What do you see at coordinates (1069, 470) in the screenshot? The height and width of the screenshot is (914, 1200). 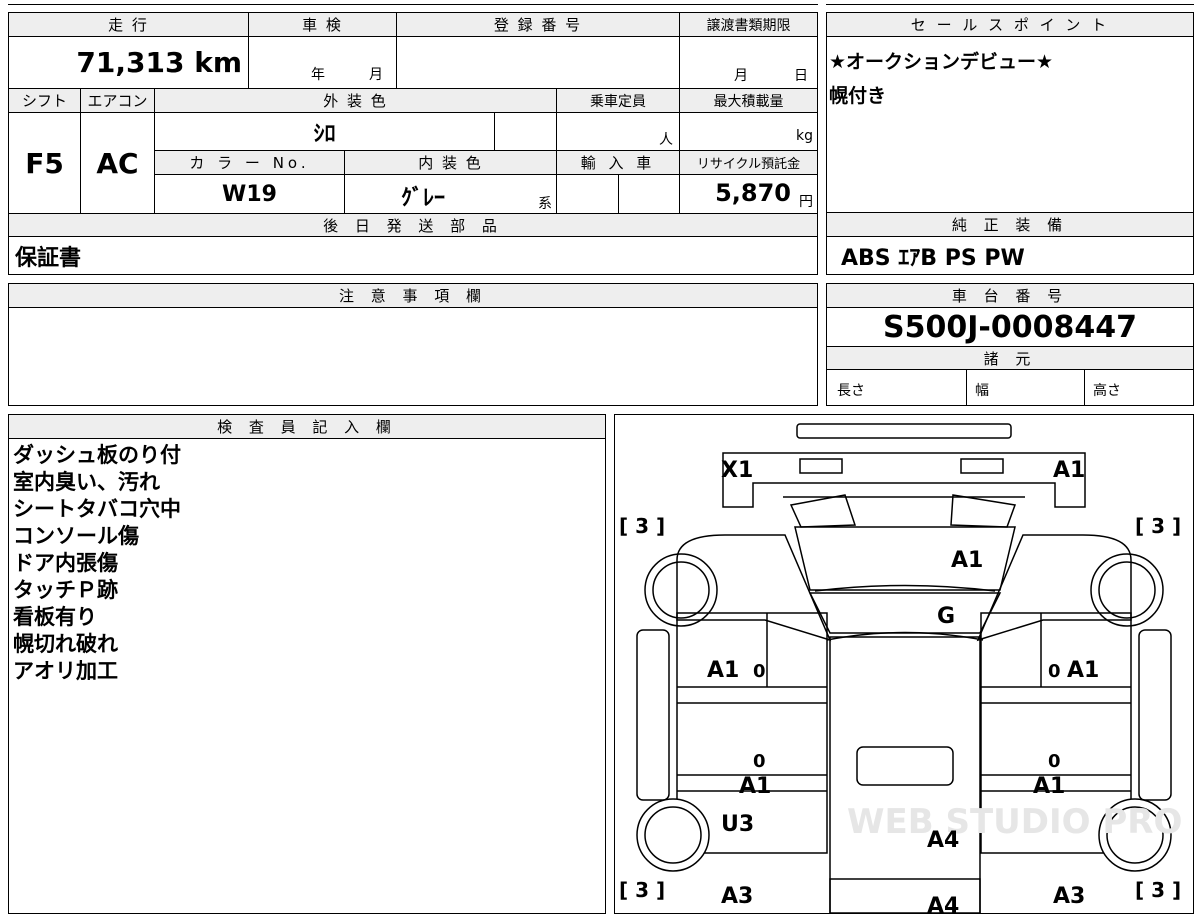 I see `mark-front-right: A1` at bounding box center [1069, 470].